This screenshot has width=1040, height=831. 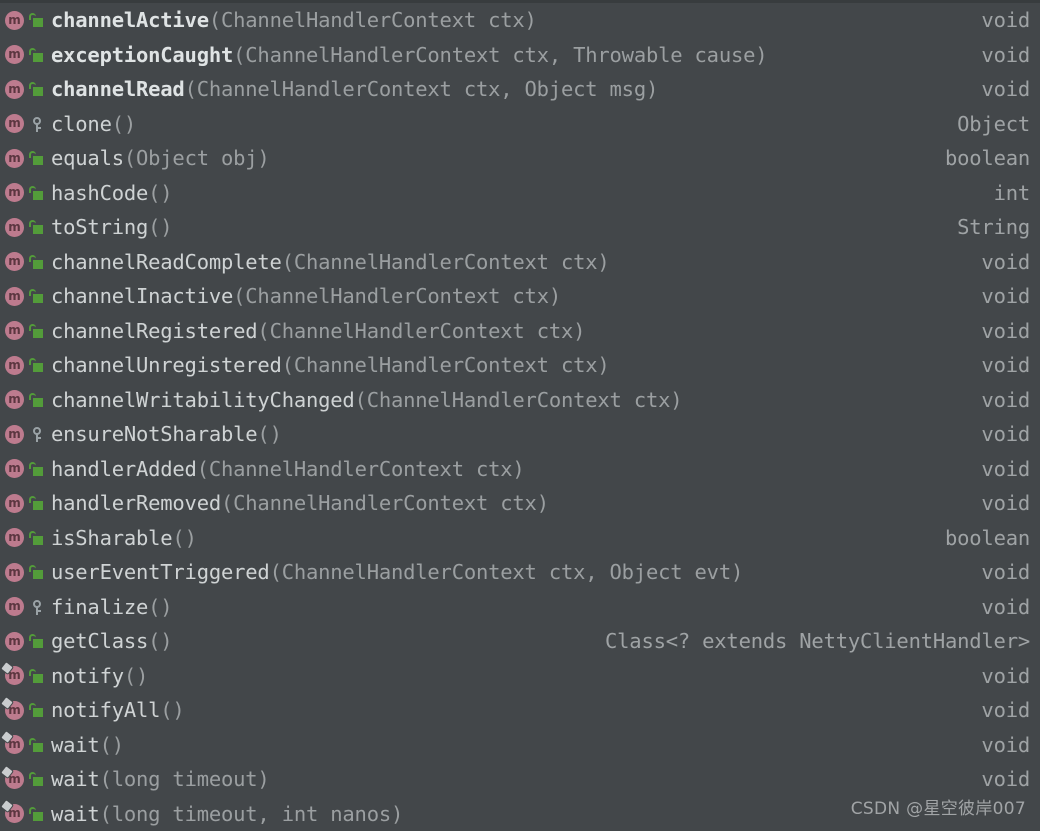 What do you see at coordinates (196, 158) in the screenshot?
I see `method-parameters: (Object obj)` at bounding box center [196, 158].